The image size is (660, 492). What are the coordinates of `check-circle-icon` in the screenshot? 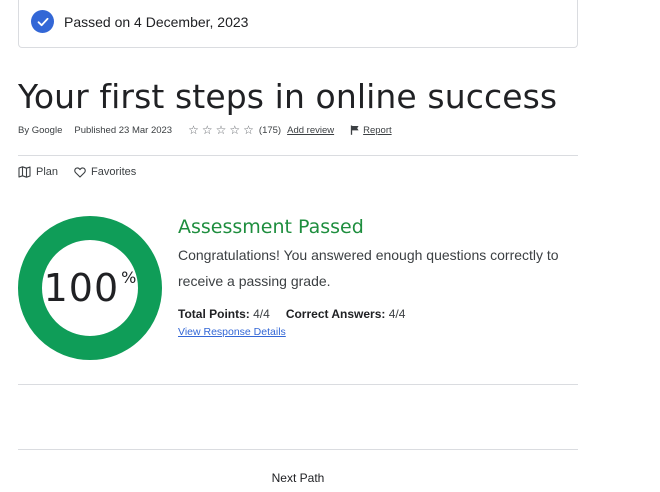 It's located at (42, 21).